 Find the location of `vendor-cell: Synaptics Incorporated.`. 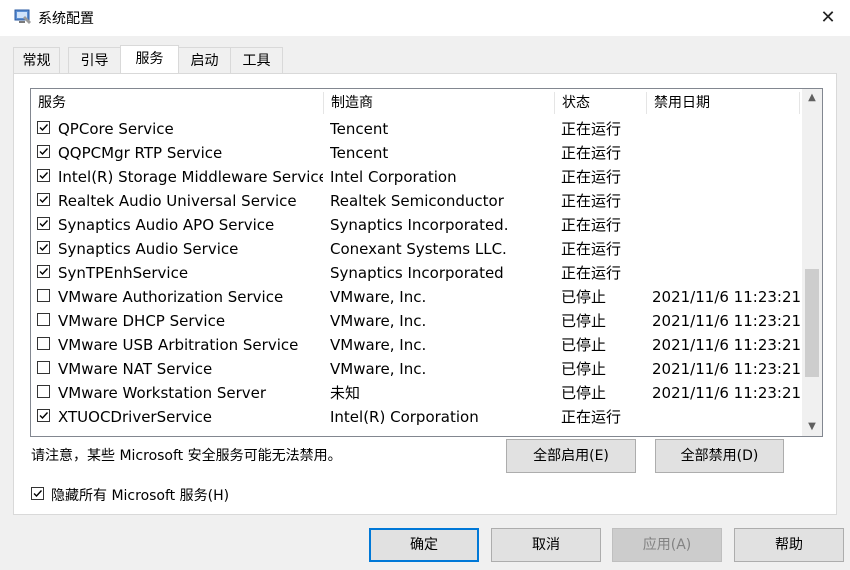

vendor-cell: Synaptics Incorporated. is located at coordinates (419, 225).